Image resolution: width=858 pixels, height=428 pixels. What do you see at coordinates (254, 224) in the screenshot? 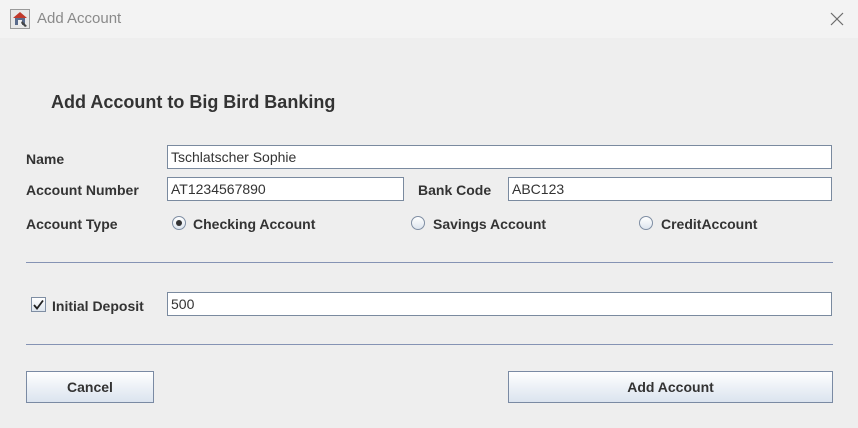
I see `checking-account-label: Checking Account` at bounding box center [254, 224].